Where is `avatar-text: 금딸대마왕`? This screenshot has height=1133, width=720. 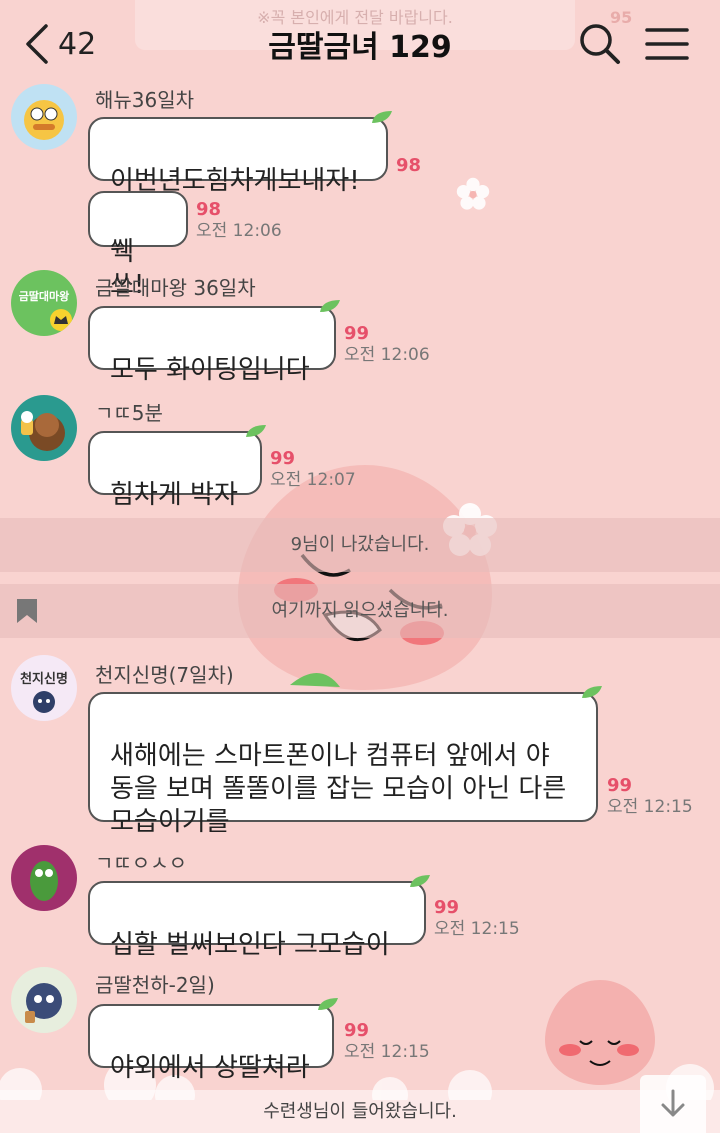 avatar-text: 금딸대마왕 is located at coordinates (44, 296).